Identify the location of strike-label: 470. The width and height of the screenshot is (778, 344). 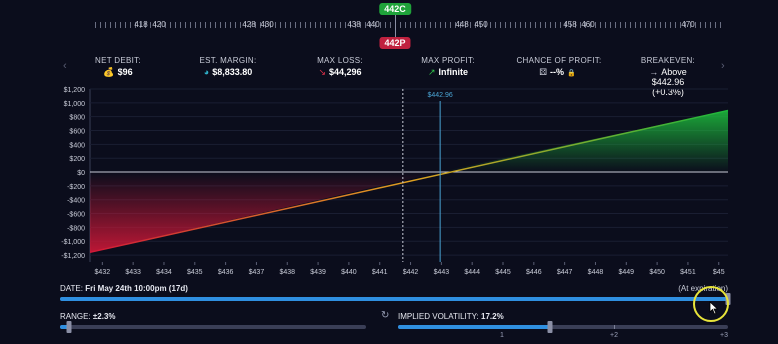
(687, 24).